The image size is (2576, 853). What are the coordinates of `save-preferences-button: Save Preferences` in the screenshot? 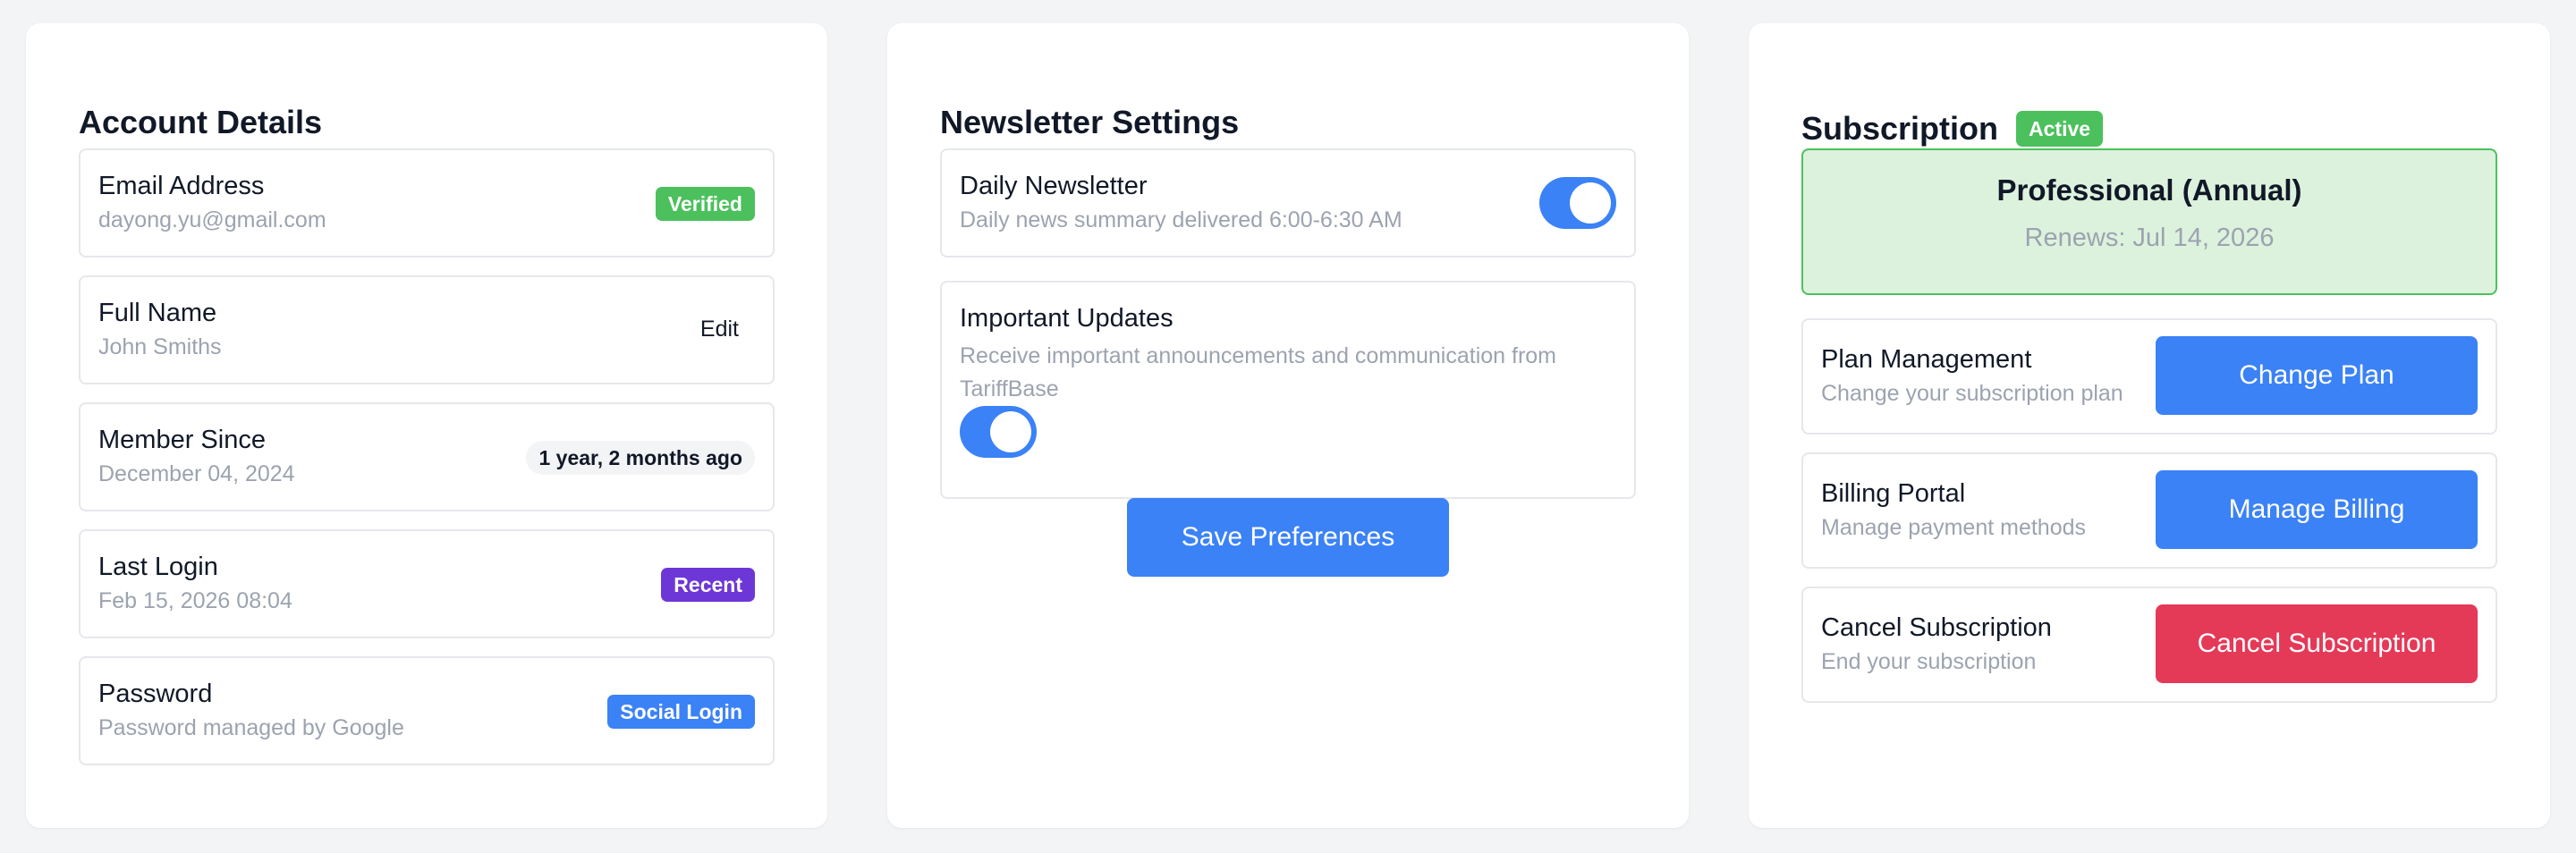 It's located at (1288, 537).